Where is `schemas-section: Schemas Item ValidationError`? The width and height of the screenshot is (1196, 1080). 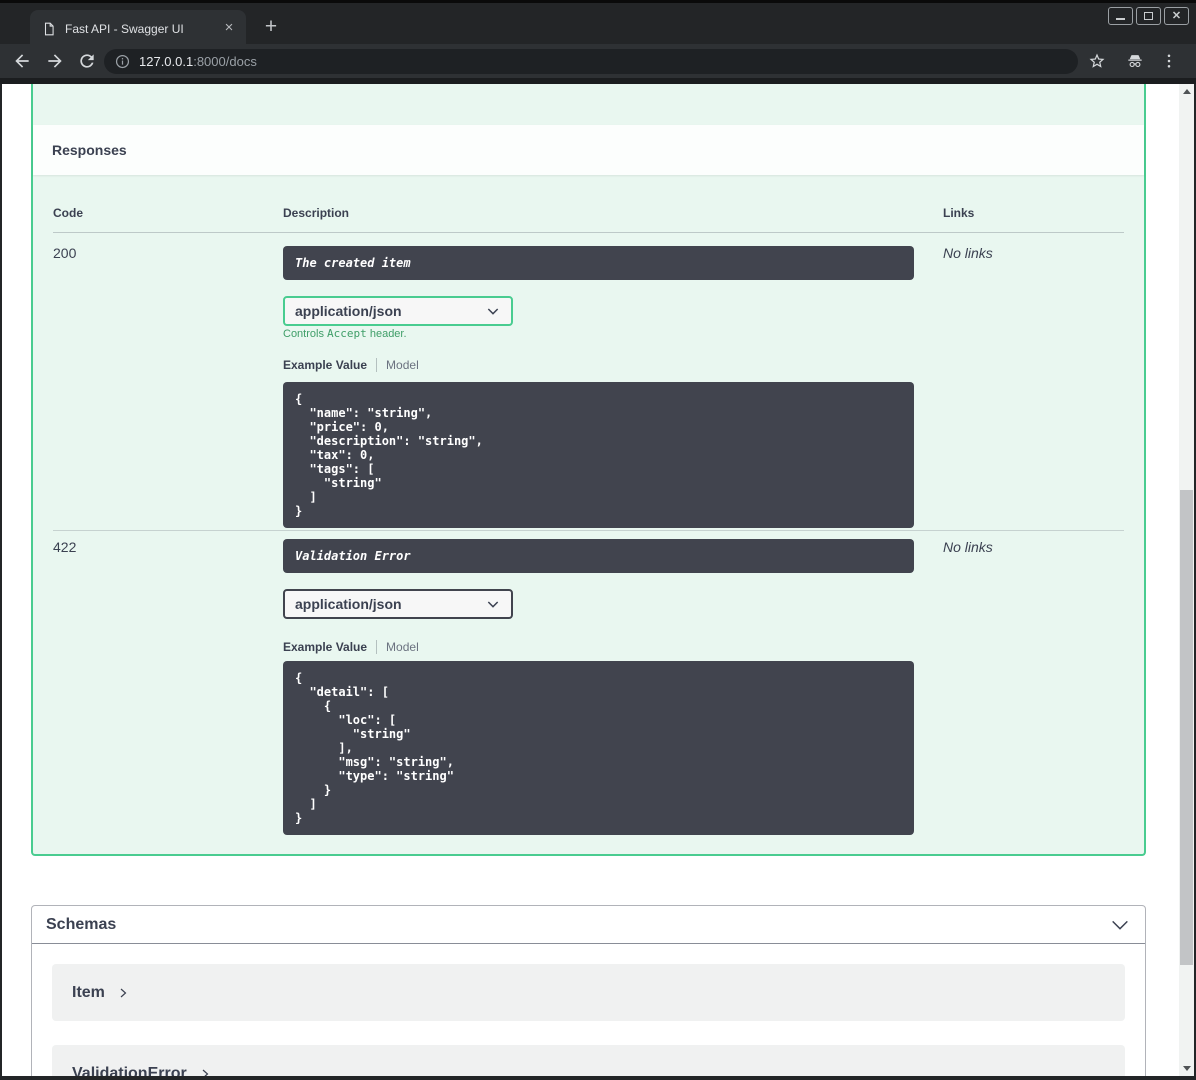
schemas-section: Schemas Item ValidationError is located at coordinates (588, 990).